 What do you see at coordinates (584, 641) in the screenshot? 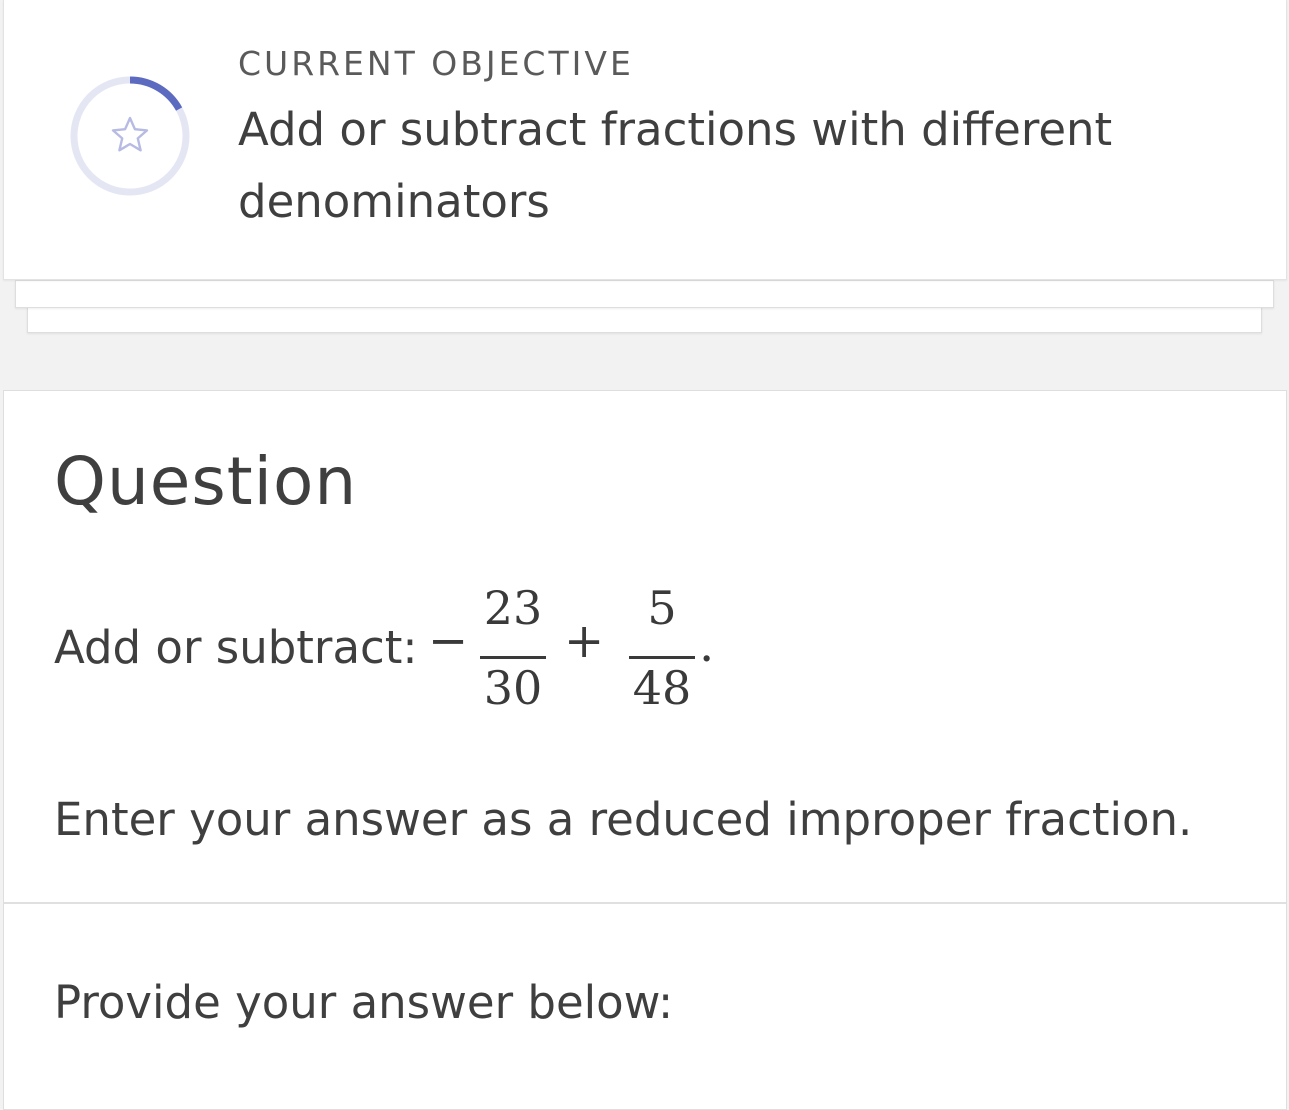
I see `plus-sign: +` at bounding box center [584, 641].